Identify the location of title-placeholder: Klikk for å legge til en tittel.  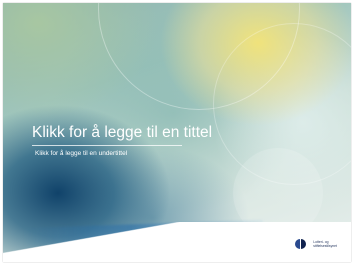
(177, 134).